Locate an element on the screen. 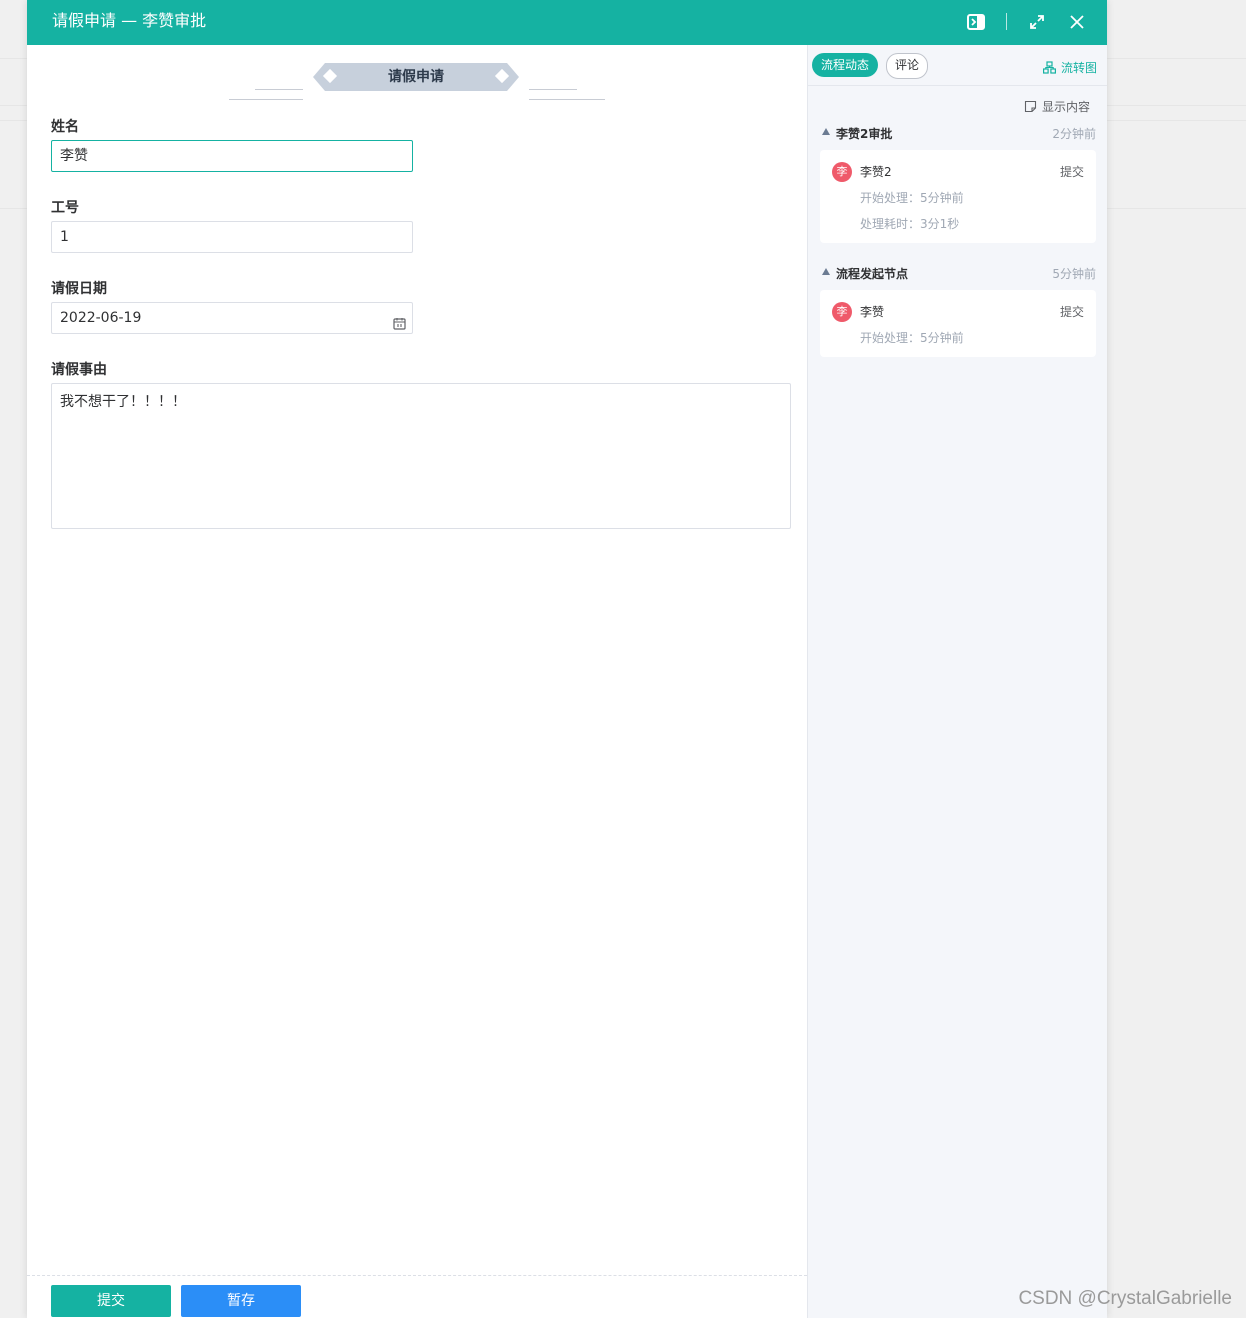  flowchart-link: 流转图 is located at coordinates (1069, 67).